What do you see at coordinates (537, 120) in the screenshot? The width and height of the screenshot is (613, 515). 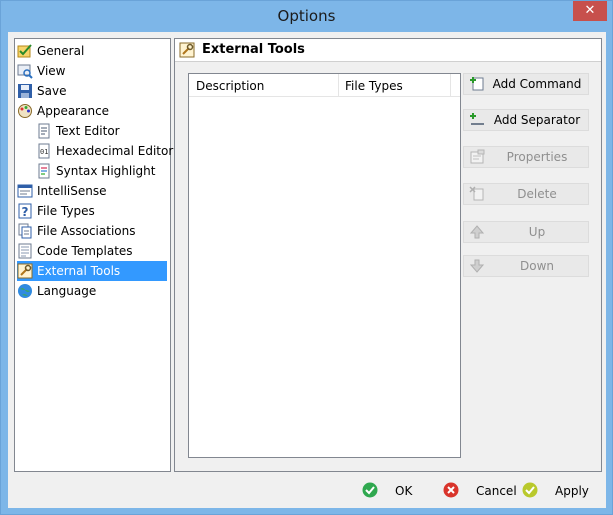 I see `add-separator-label: Add Separator` at bounding box center [537, 120].